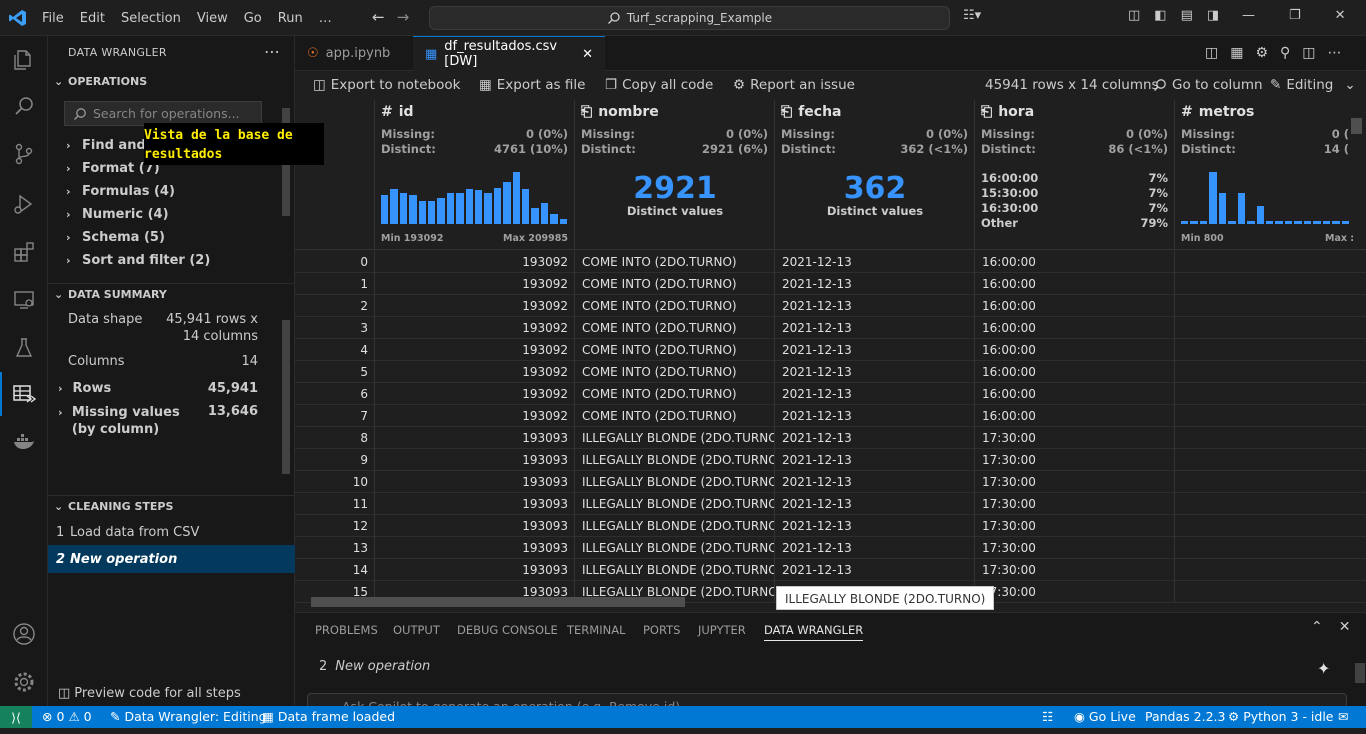 This screenshot has width=1366, height=734. What do you see at coordinates (416, 630) in the screenshot?
I see `panel-tab-output: OUTPUT` at bounding box center [416, 630].